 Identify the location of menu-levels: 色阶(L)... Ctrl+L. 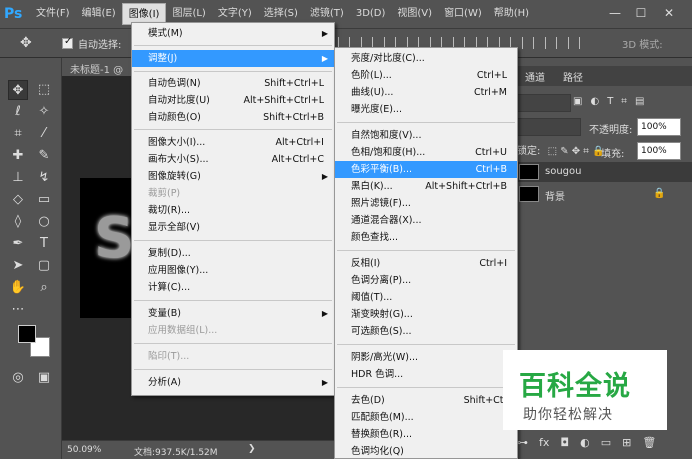
(426, 75).